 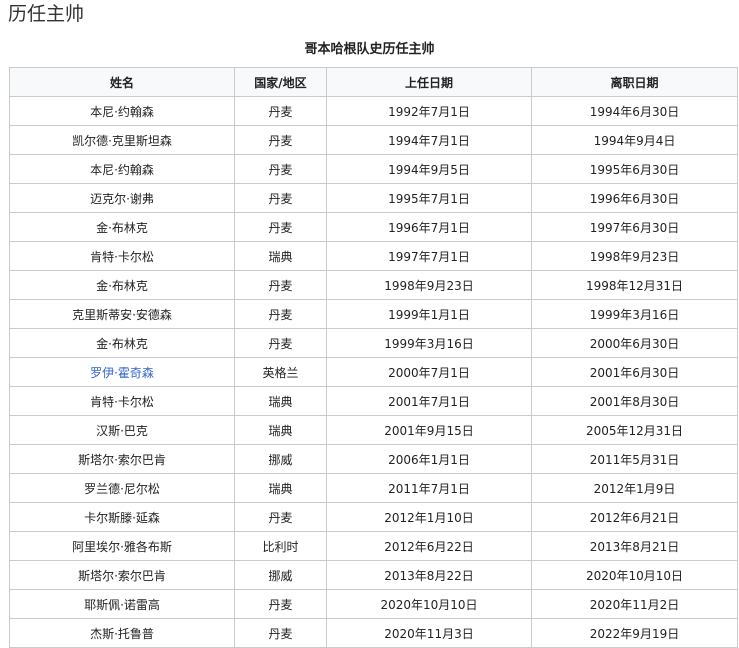 I want to click on table-row: 罗伊·霍奇森 英格兰 2000年7月1日 2001年6月30日, so click(x=373, y=372).